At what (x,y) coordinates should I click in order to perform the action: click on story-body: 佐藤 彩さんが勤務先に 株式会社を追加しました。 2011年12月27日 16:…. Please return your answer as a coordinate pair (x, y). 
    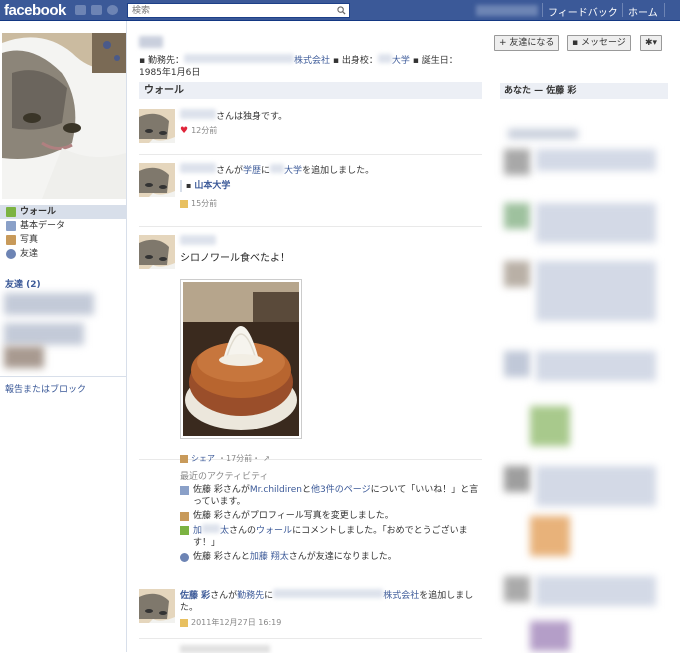
    Looking at the image, I should click on (330, 609).